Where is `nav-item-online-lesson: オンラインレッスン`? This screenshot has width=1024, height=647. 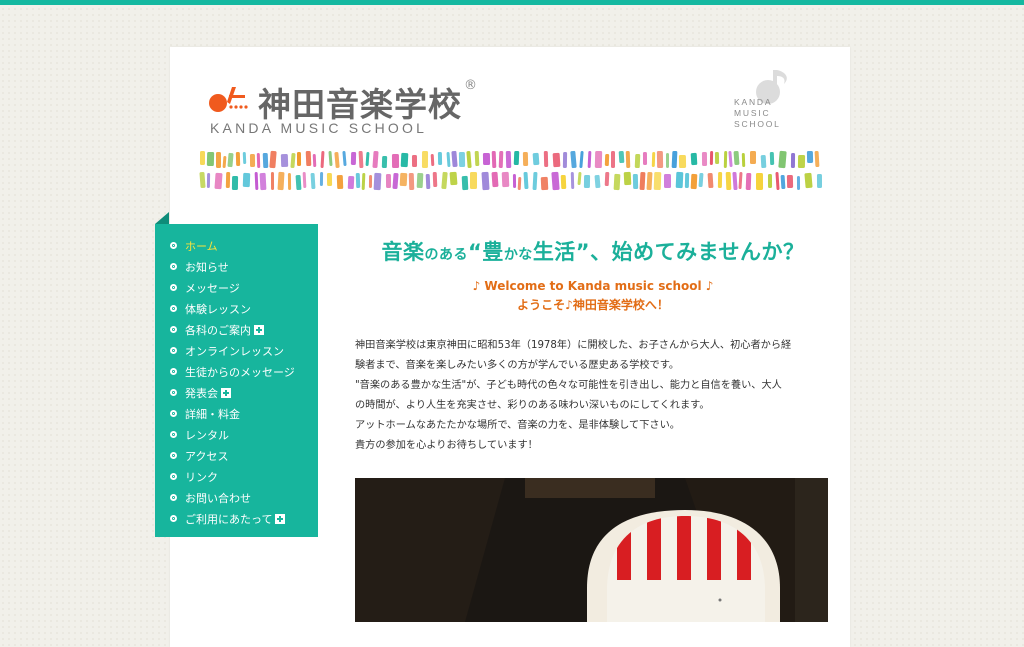
nav-item-online-lesson: オンラインレッスン is located at coordinates (232, 350).